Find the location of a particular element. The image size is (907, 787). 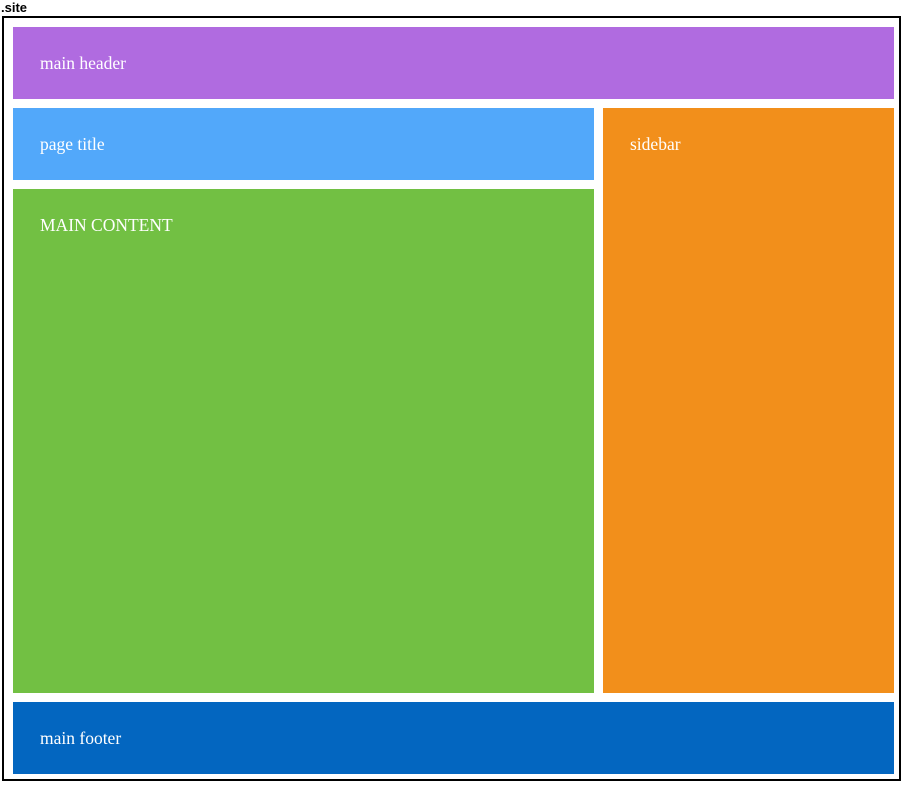

page-title-area: page title is located at coordinates (303, 144).